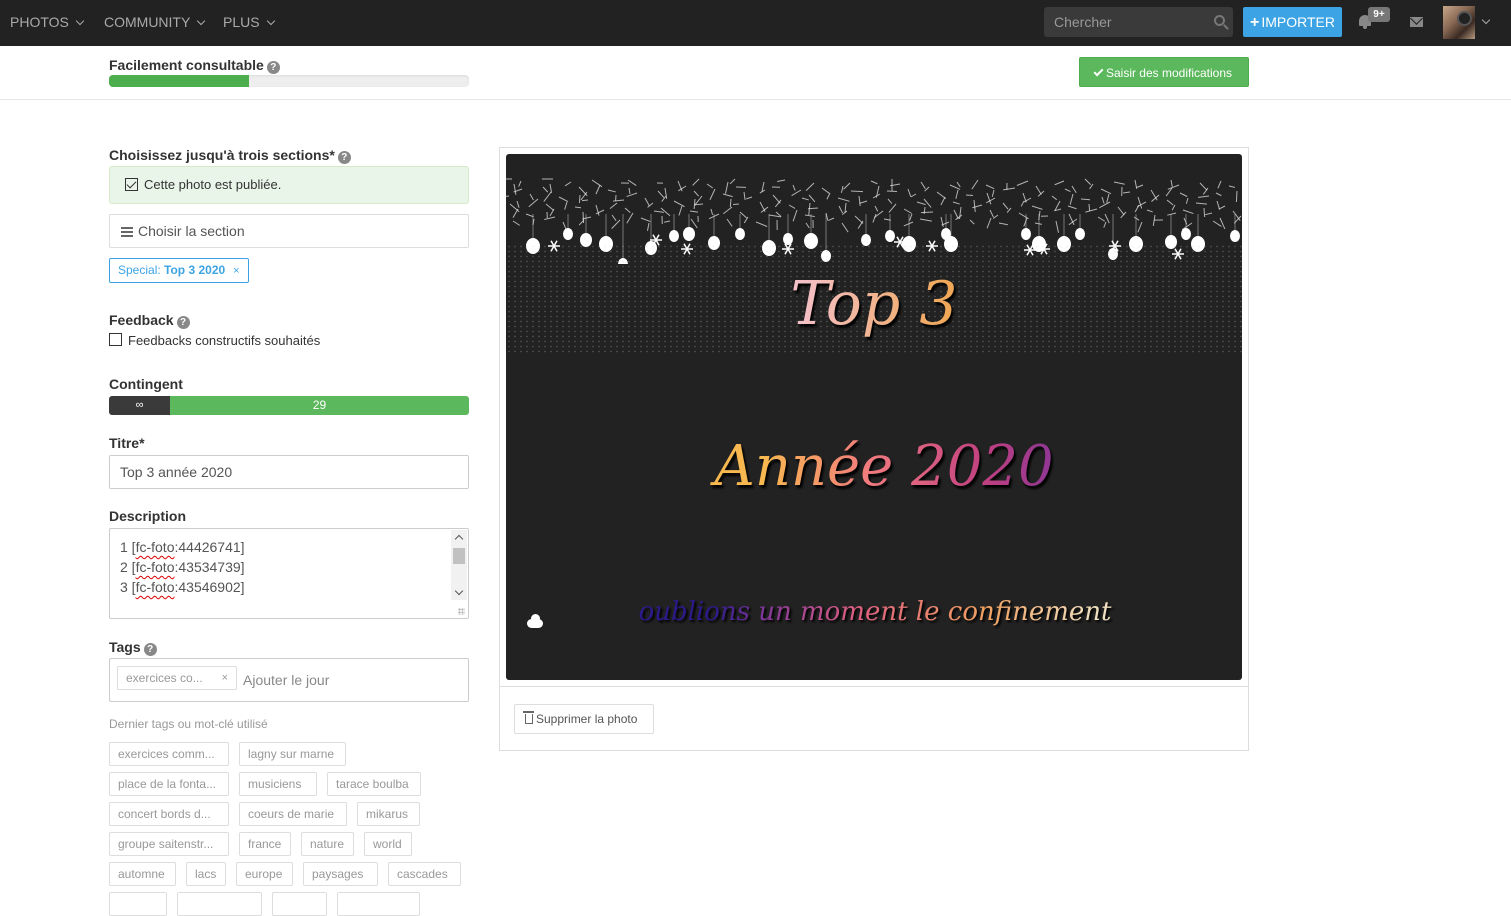 The height and width of the screenshot is (916, 1511). I want to click on recent-tag: cascades, so click(424, 874).